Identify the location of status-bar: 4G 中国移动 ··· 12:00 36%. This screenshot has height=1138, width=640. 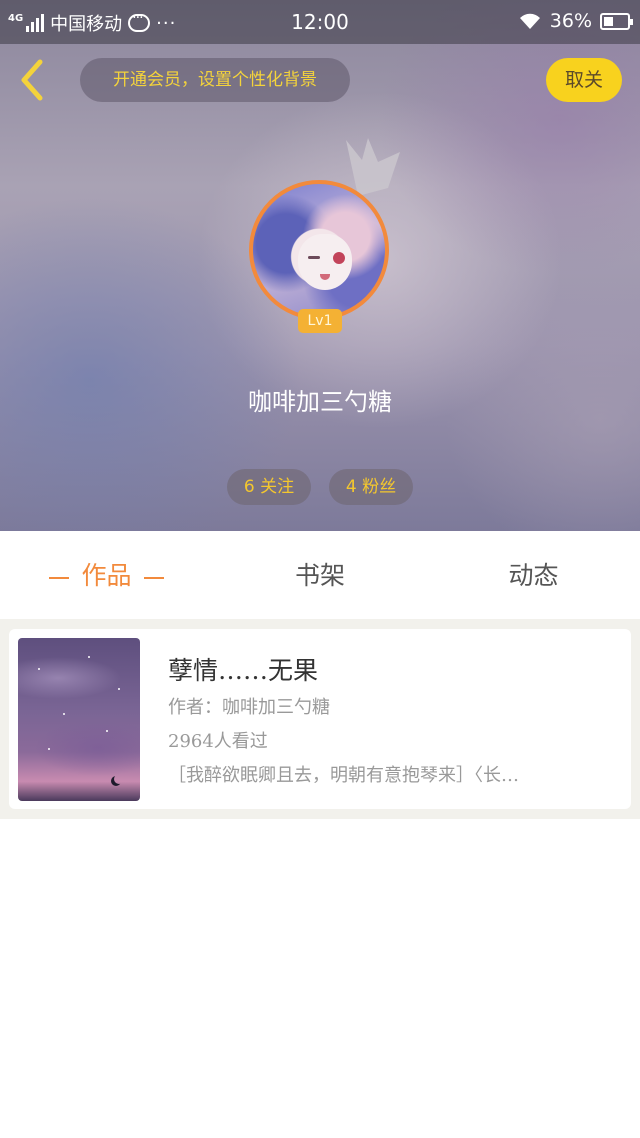
(320, 22).